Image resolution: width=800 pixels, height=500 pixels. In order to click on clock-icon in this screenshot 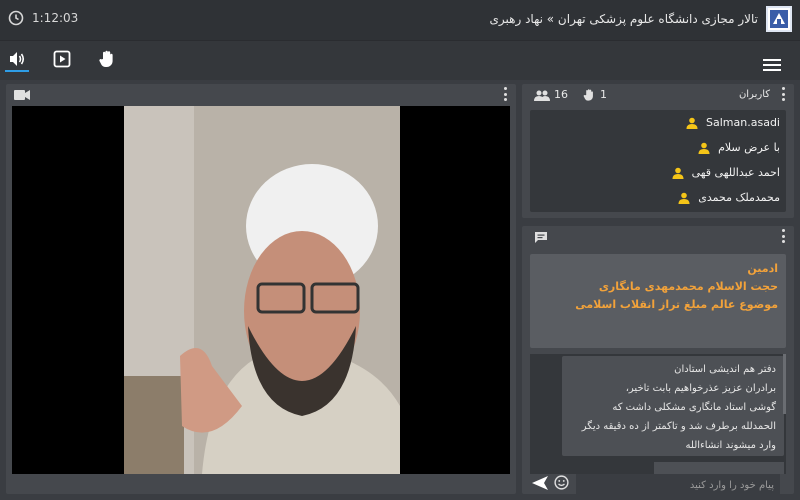, I will do `click(16, 18)`.